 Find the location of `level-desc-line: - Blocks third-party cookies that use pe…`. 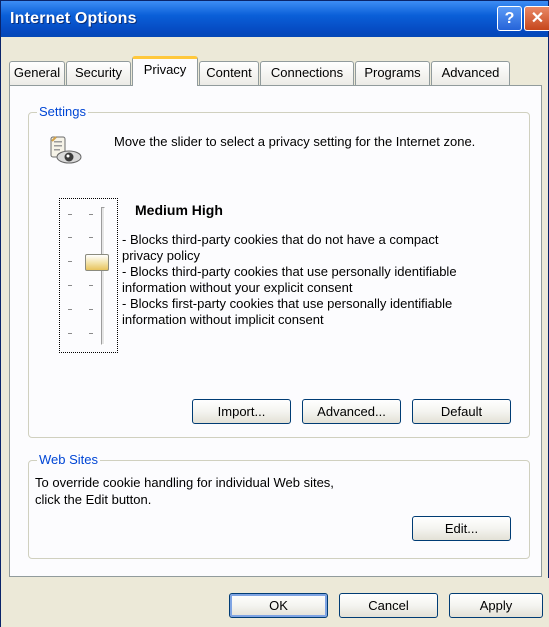

level-desc-line: - Blocks third-party cookies that use pe… is located at coordinates (289, 271).